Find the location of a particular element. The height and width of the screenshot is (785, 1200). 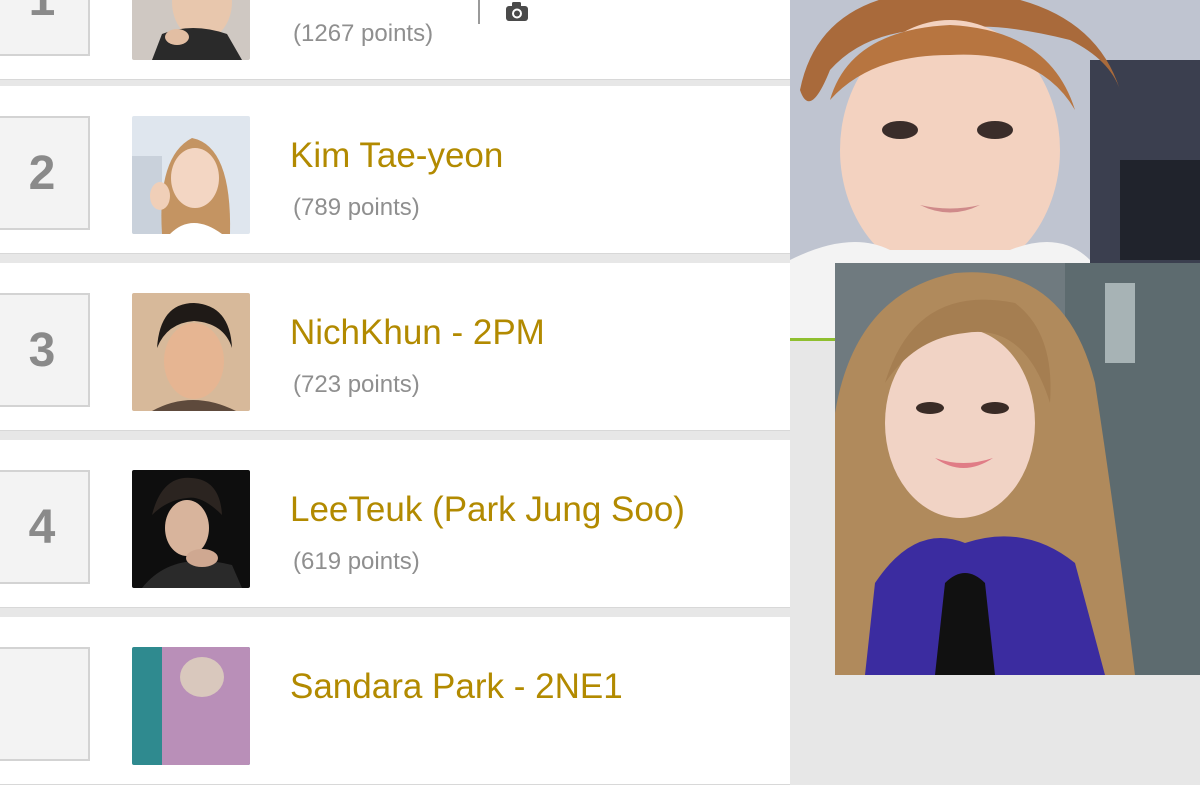

rank-number: 1 is located at coordinates (42, 13).